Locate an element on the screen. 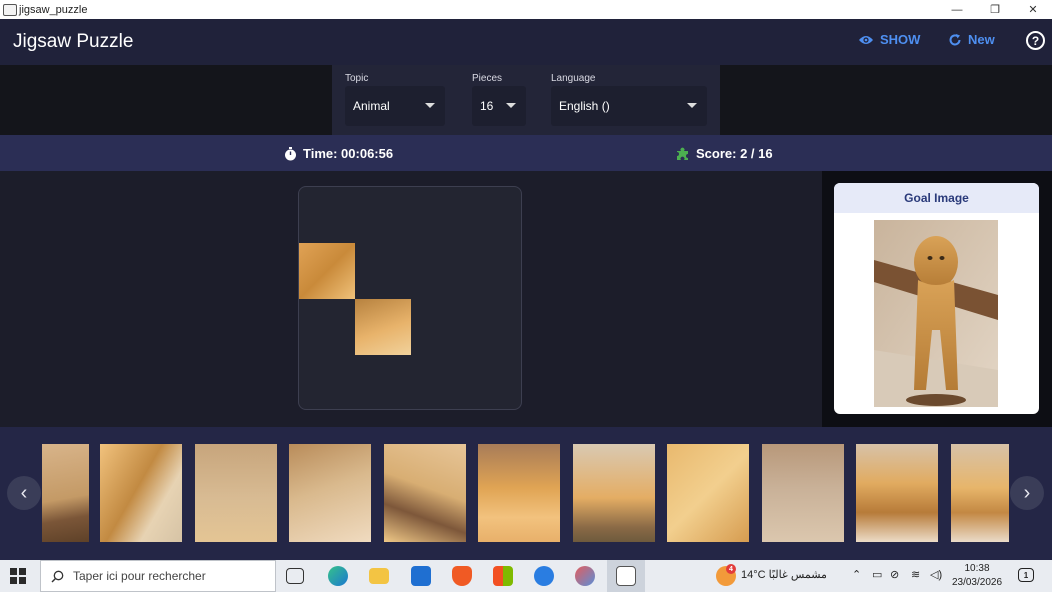 The image size is (1052, 592). search-icon is located at coordinates (57, 576).